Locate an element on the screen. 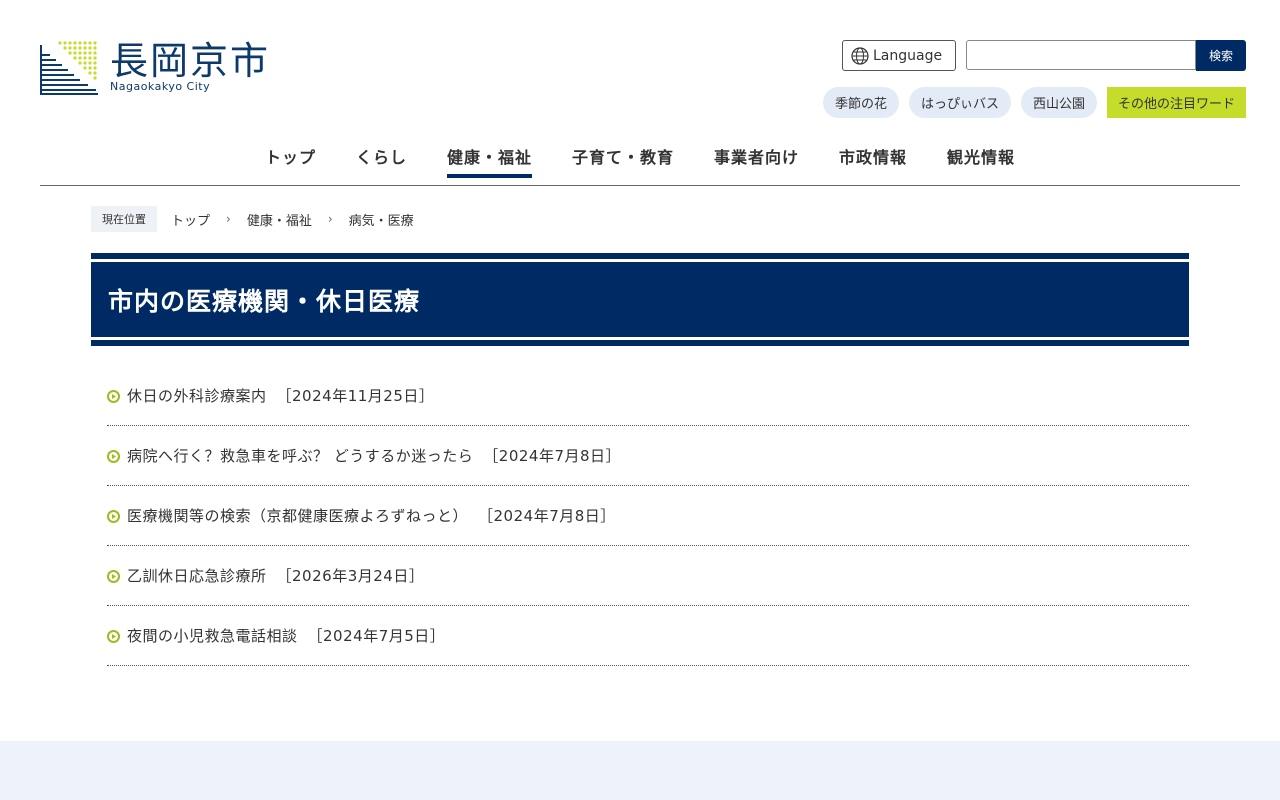  keyword-tags: 季節の花 はっぴぃバス 西山公園 その他の注目ワード is located at coordinates (1034, 102).